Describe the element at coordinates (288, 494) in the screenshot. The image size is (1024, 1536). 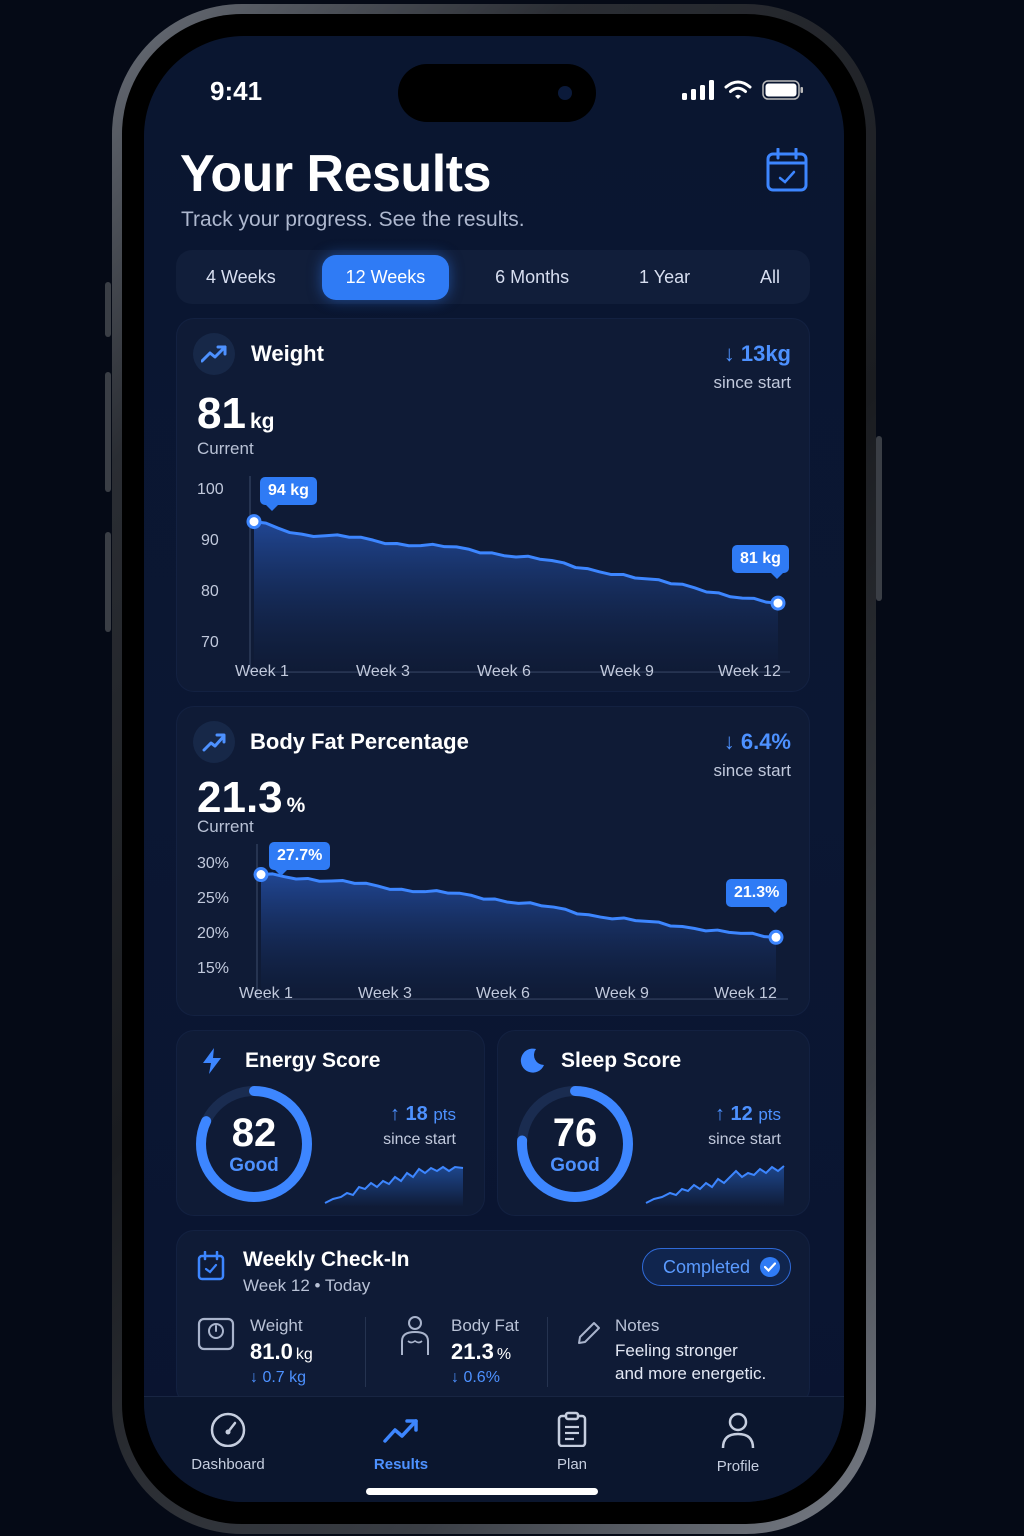
I see `weight-start-label: 94 kg` at that location.